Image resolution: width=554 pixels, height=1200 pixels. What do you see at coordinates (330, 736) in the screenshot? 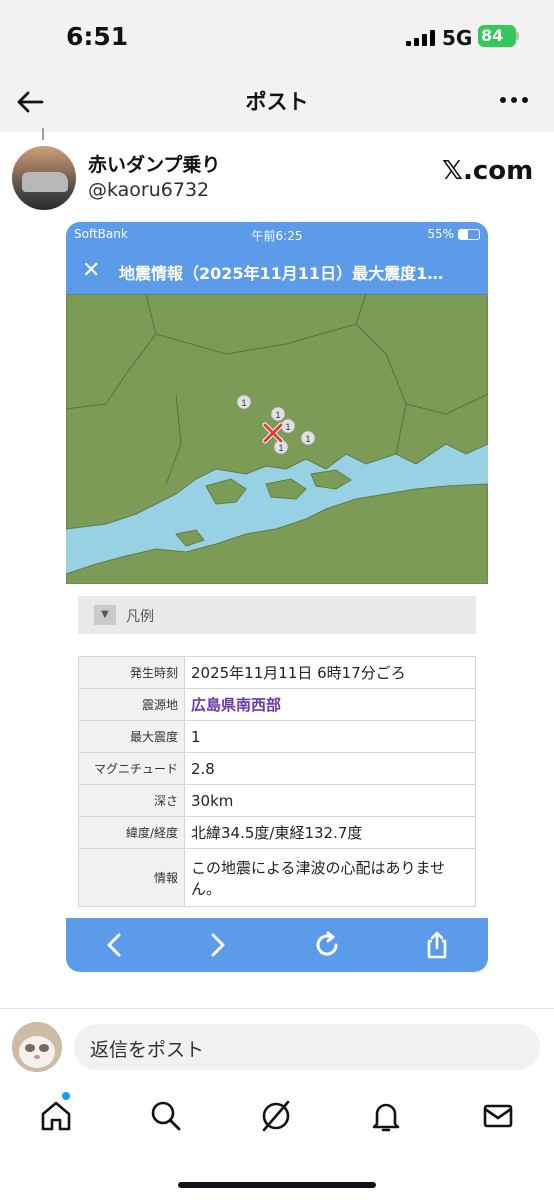
I see `row-value: 1` at bounding box center [330, 736].